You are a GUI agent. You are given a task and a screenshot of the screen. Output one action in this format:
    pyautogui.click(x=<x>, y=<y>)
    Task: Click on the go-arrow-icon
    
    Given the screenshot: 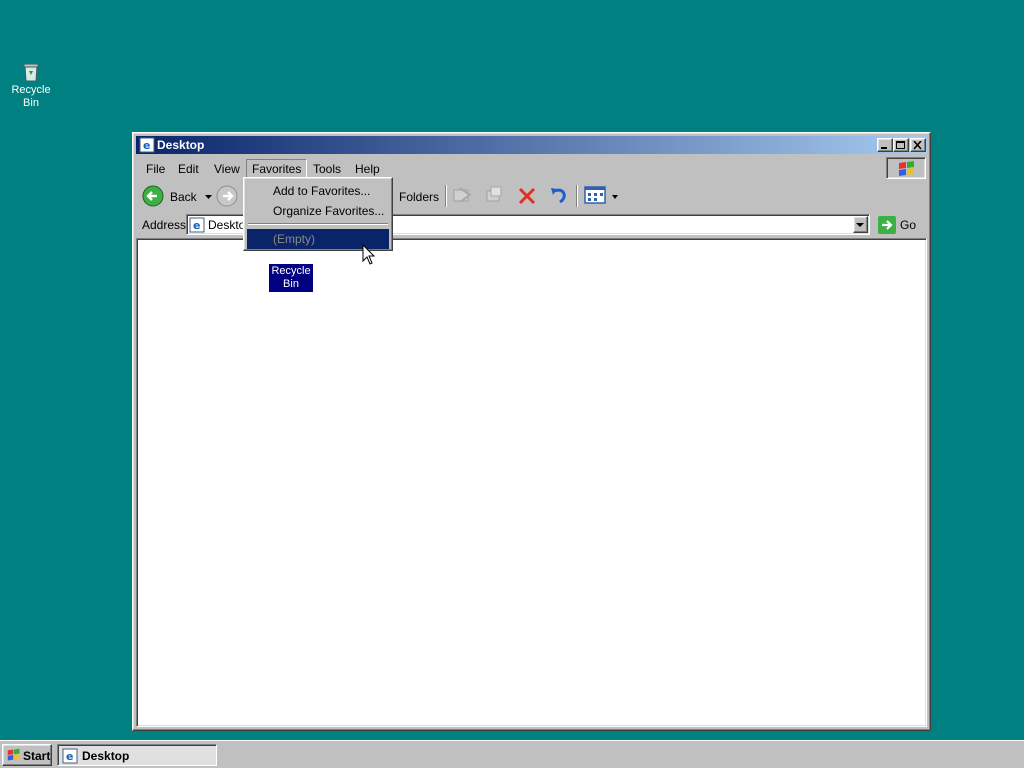 What is the action you would take?
    pyautogui.click(x=887, y=225)
    